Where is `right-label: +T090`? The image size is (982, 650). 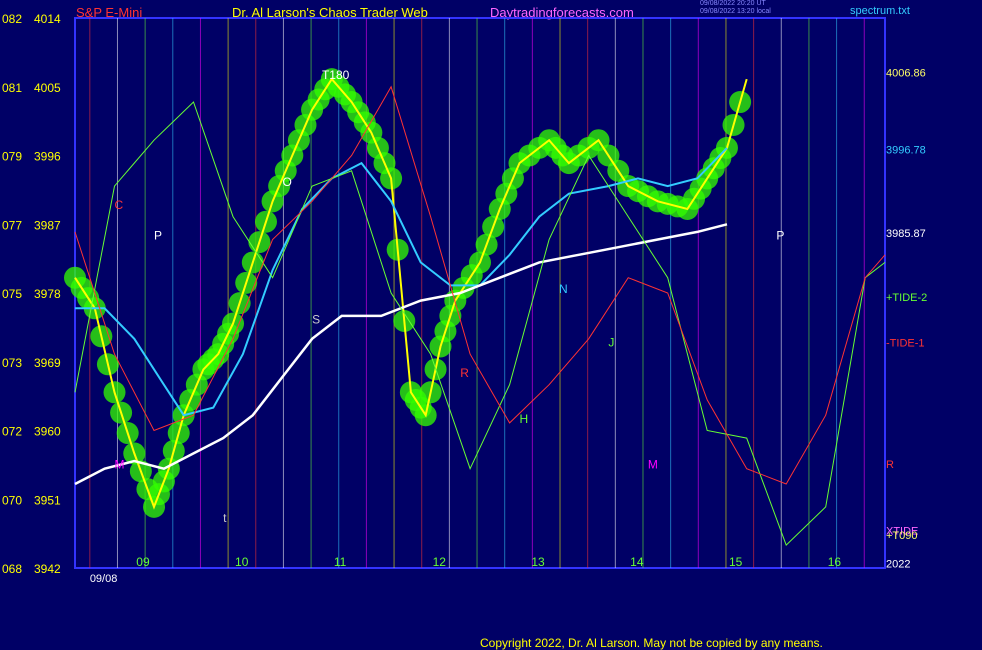
right-label: +T090 is located at coordinates (902, 536).